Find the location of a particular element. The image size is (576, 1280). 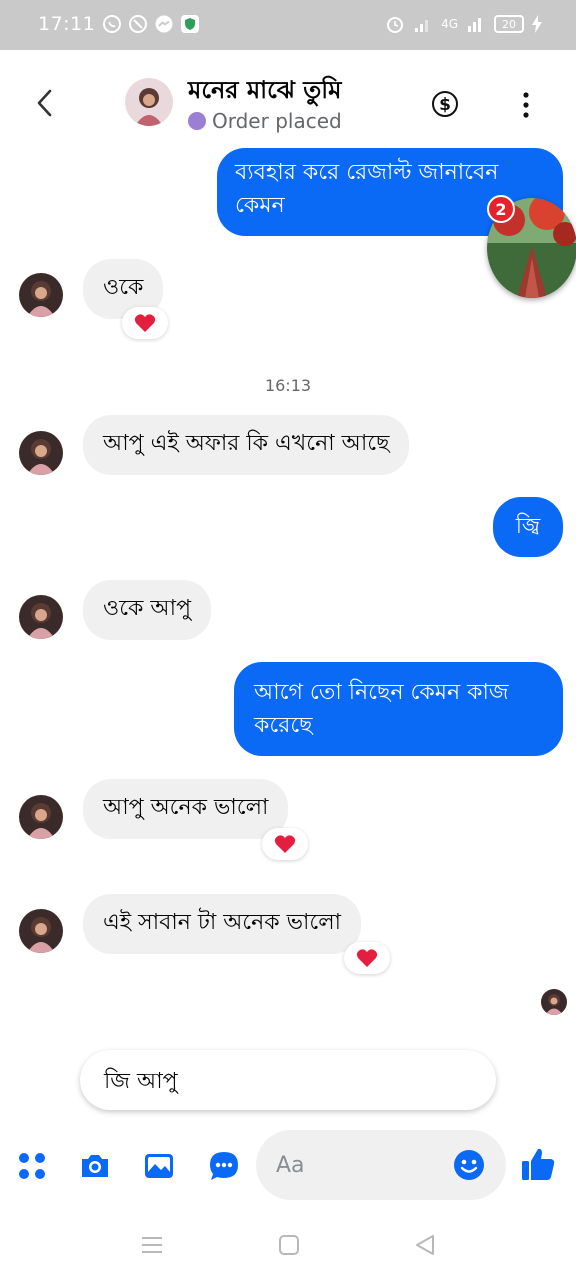

message-input-container is located at coordinates (381, 1165).